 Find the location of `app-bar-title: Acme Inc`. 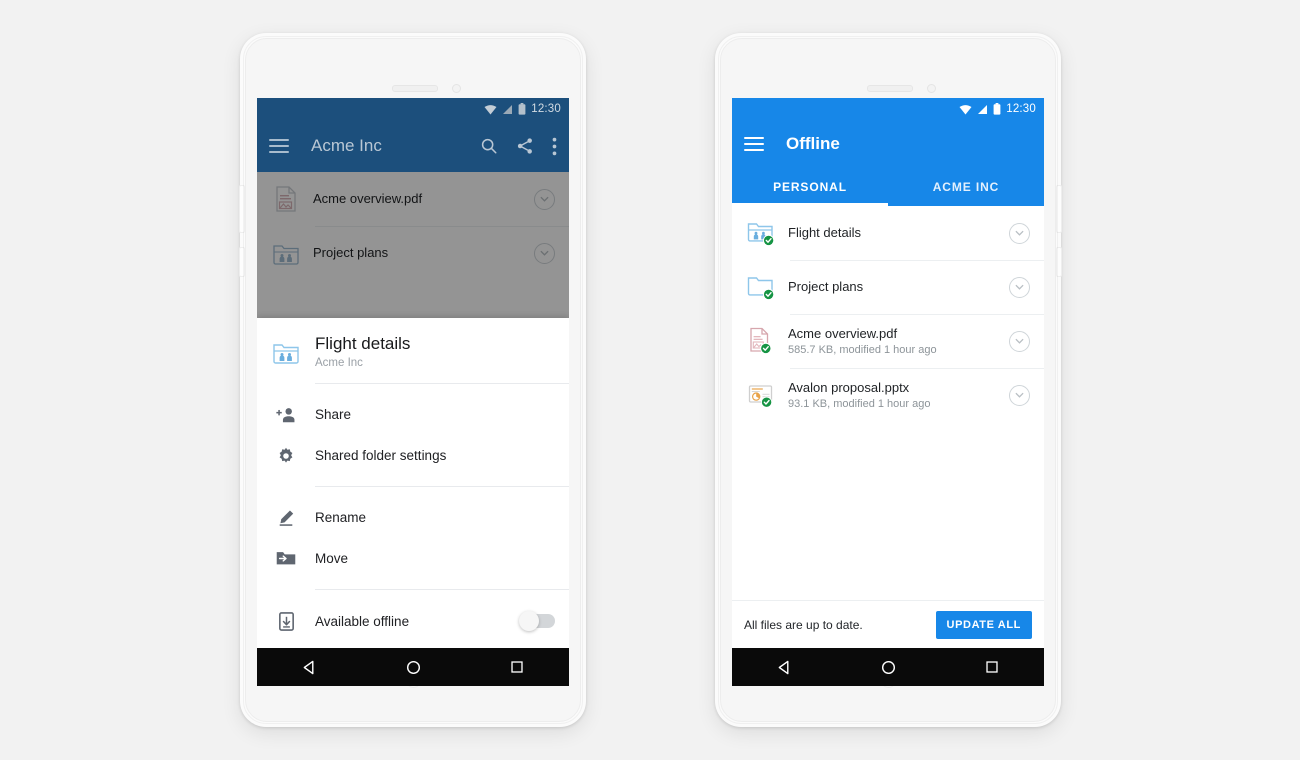

app-bar-title: Acme Inc is located at coordinates (346, 145).